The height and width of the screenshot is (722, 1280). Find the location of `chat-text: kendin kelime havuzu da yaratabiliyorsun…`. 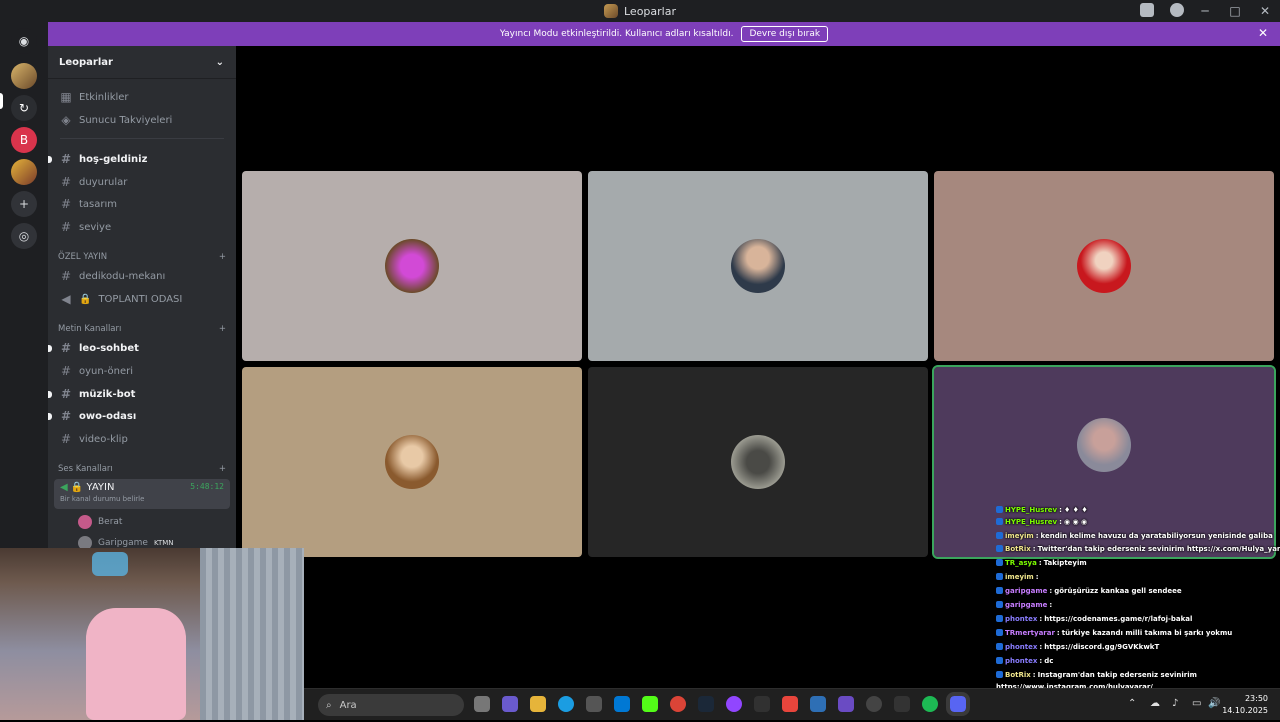

chat-text: kendin kelime havuzu da yaratabiliyorsun… is located at coordinates (1156, 535).